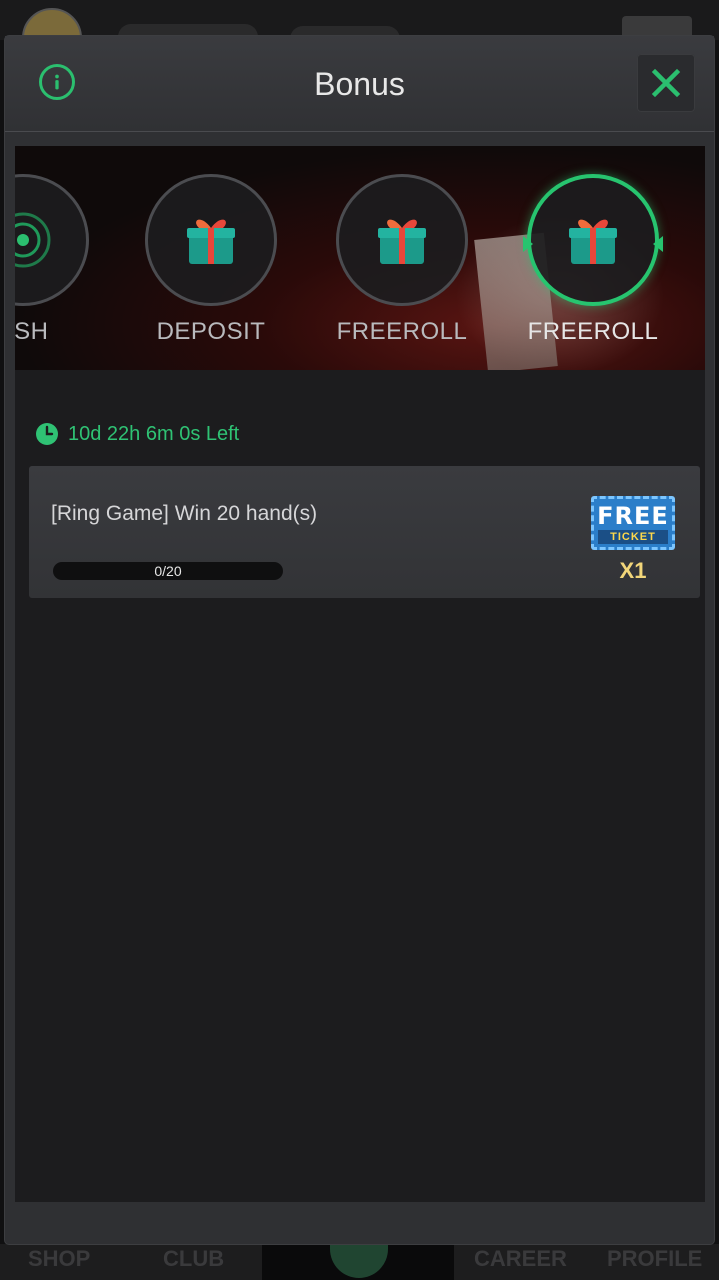 This screenshot has height=1280, width=719. I want to click on close-icon, so click(666, 83).